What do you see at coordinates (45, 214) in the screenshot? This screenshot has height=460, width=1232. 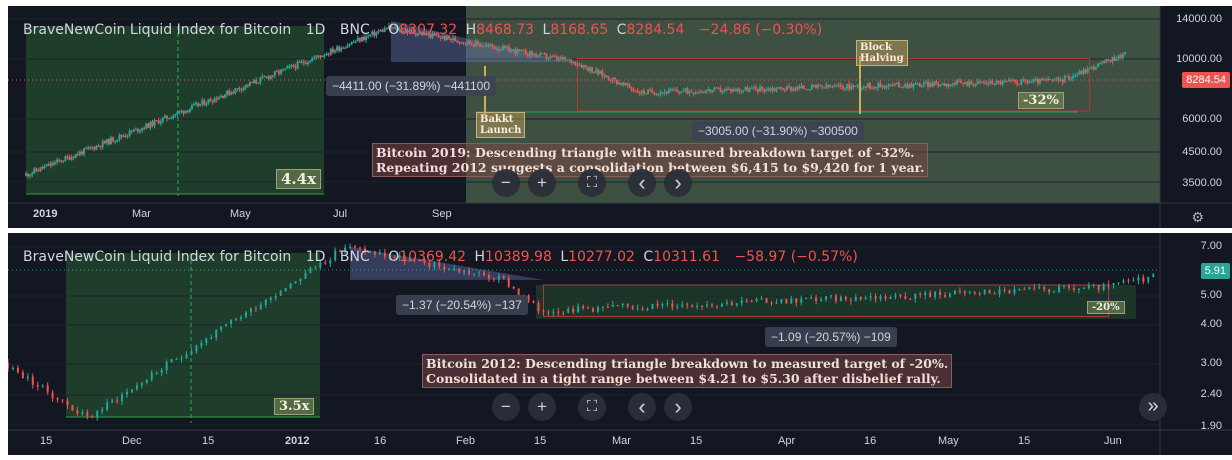 I see `x-tick-label: 2019` at bounding box center [45, 214].